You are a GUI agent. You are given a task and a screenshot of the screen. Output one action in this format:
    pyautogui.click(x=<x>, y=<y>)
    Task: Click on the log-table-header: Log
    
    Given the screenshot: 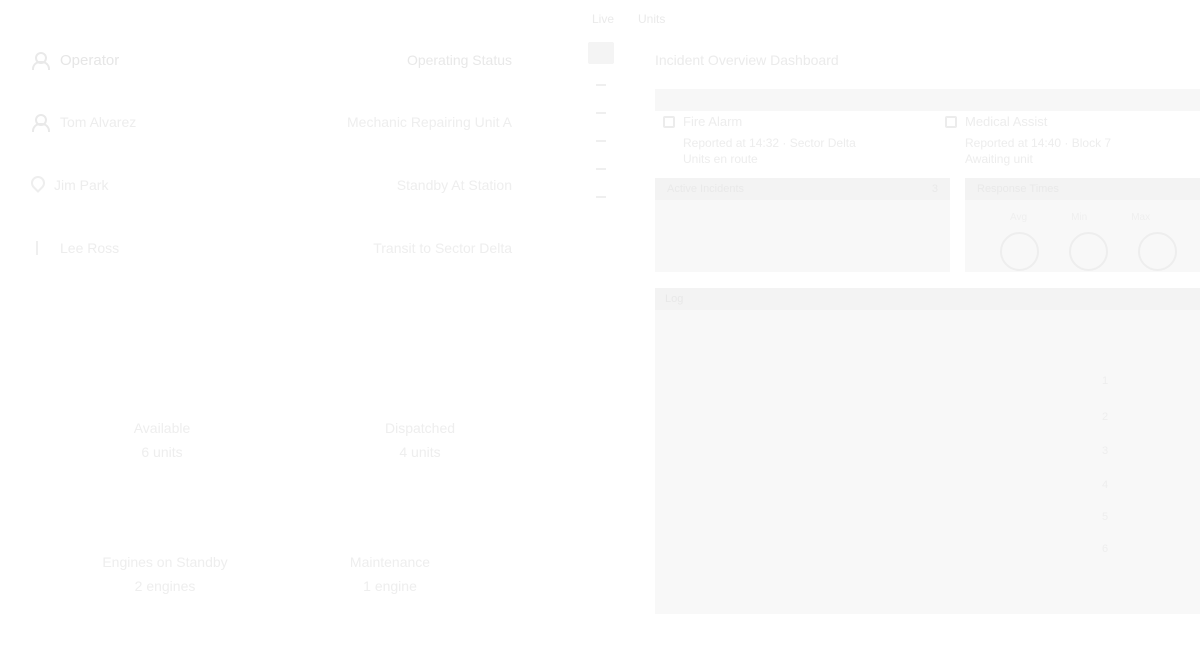 What is the action you would take?
    pyautogui.click(x=927, y=299)
    